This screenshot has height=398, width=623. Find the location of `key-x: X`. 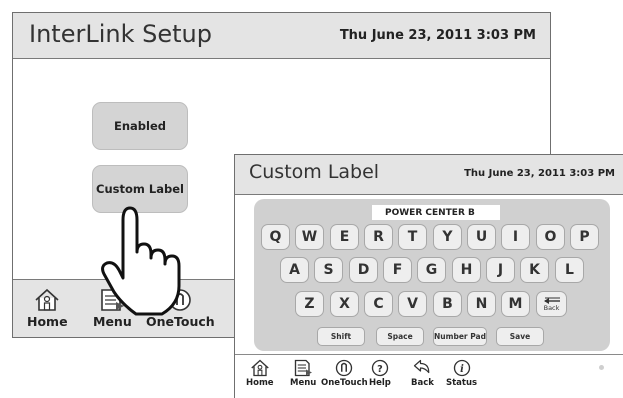

key-x: X is located at coordinates (344, 304).